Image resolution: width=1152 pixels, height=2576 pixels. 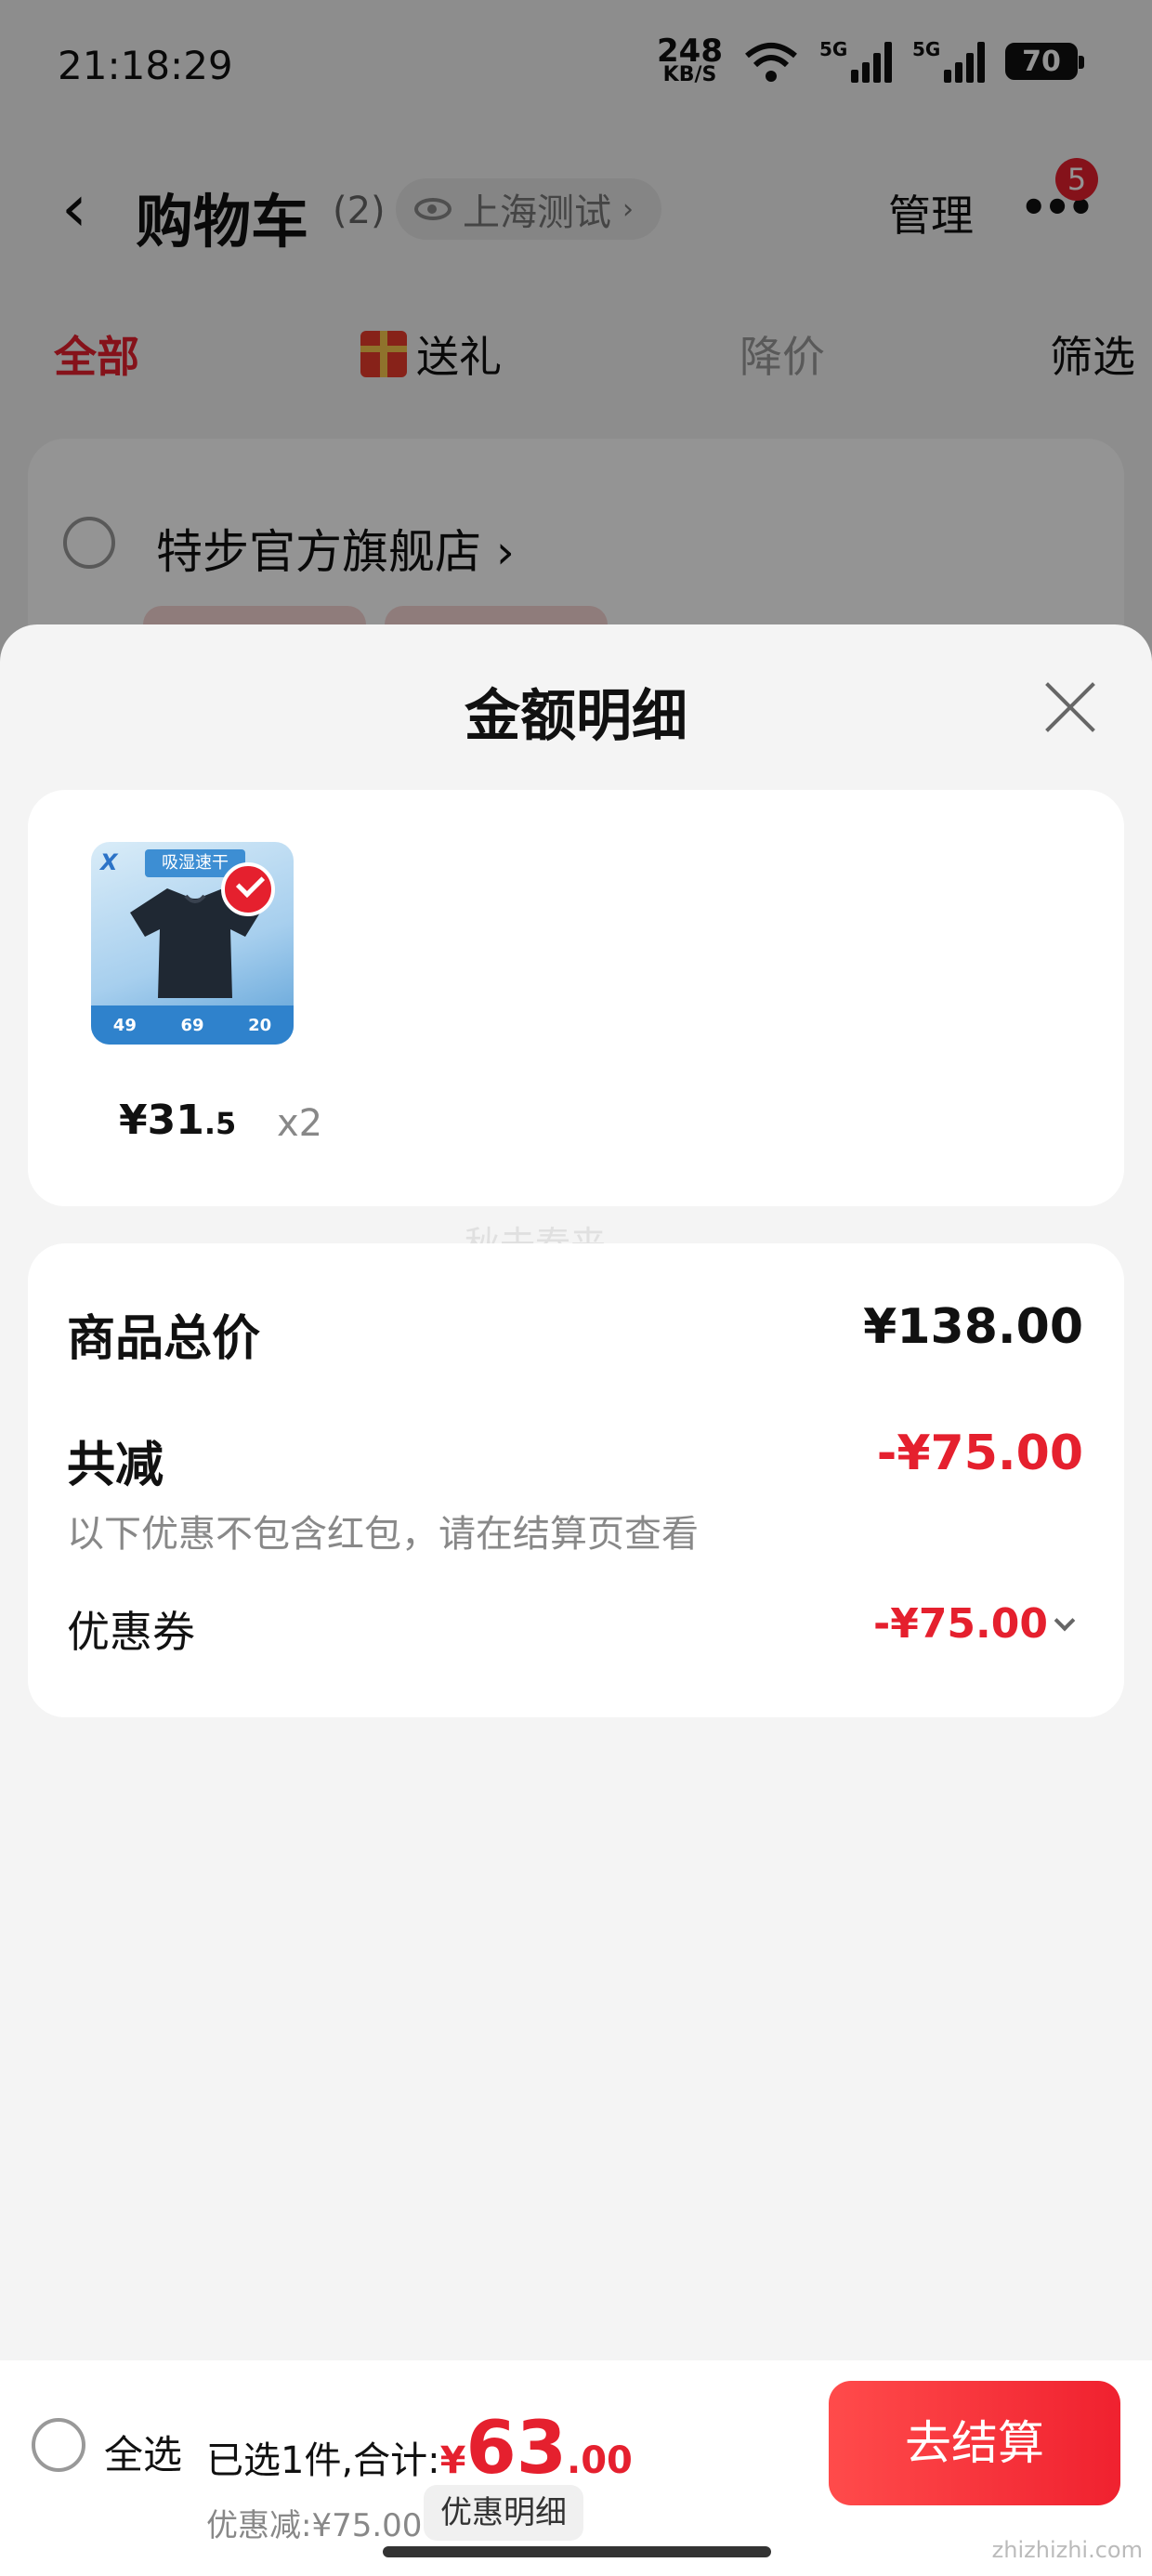 What do you see at coordinates (300, 1123) in the screenshot?
I see `item-quantity: x2` at bounding box center [300, 1123].